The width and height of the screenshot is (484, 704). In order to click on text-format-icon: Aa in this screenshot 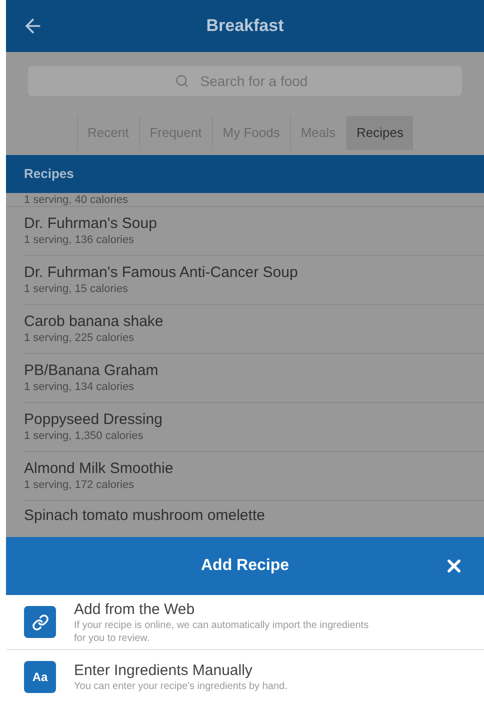, I will do `click(40, 677)`.